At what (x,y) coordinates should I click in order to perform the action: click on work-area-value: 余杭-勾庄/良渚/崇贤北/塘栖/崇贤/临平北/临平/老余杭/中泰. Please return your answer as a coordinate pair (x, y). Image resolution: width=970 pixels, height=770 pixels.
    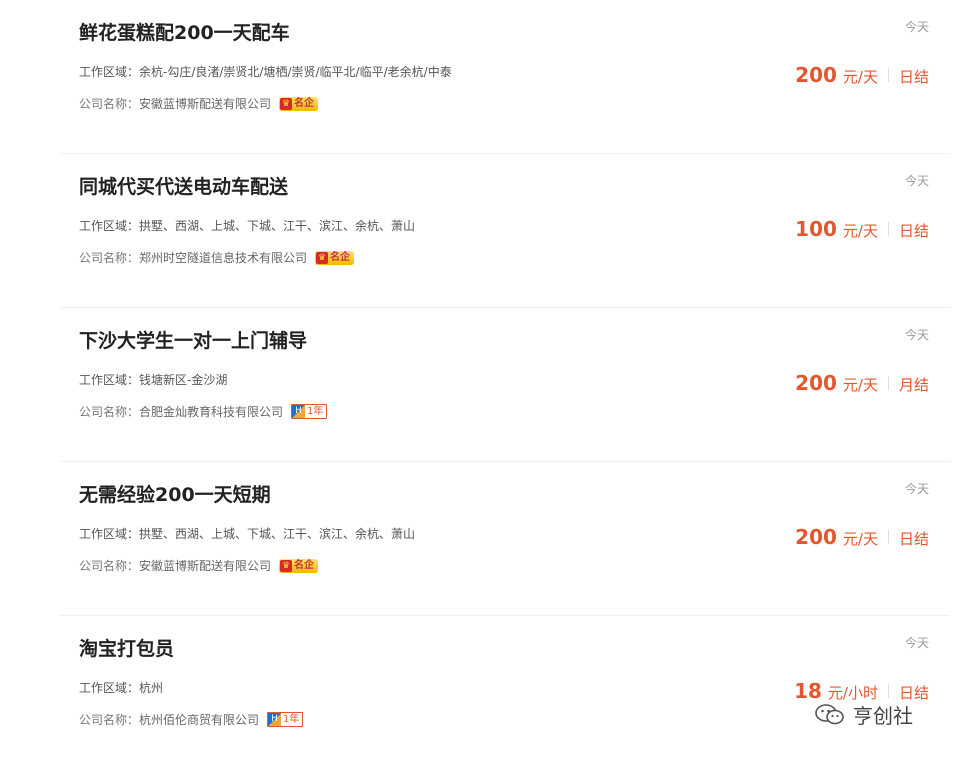
    Looking at the image, I should click on (295, 72).